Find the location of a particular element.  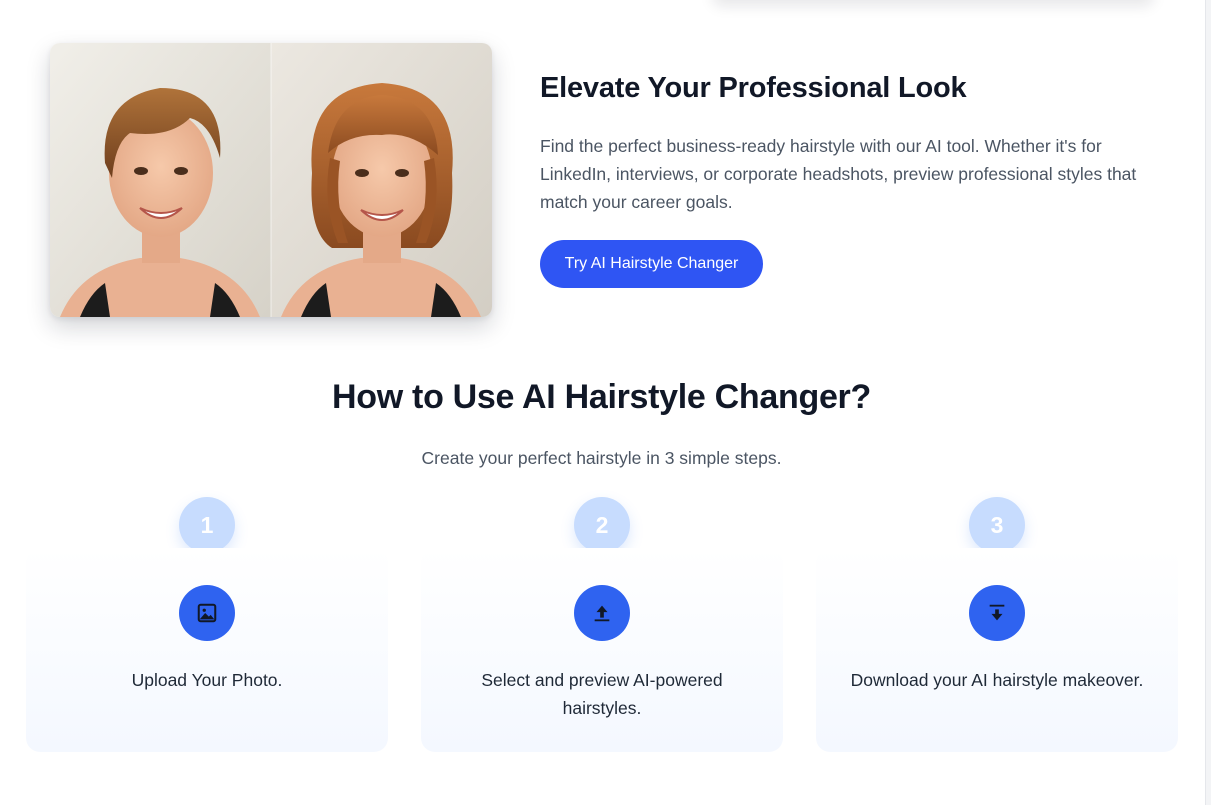

download-icon is located at coordinates (997, 613).